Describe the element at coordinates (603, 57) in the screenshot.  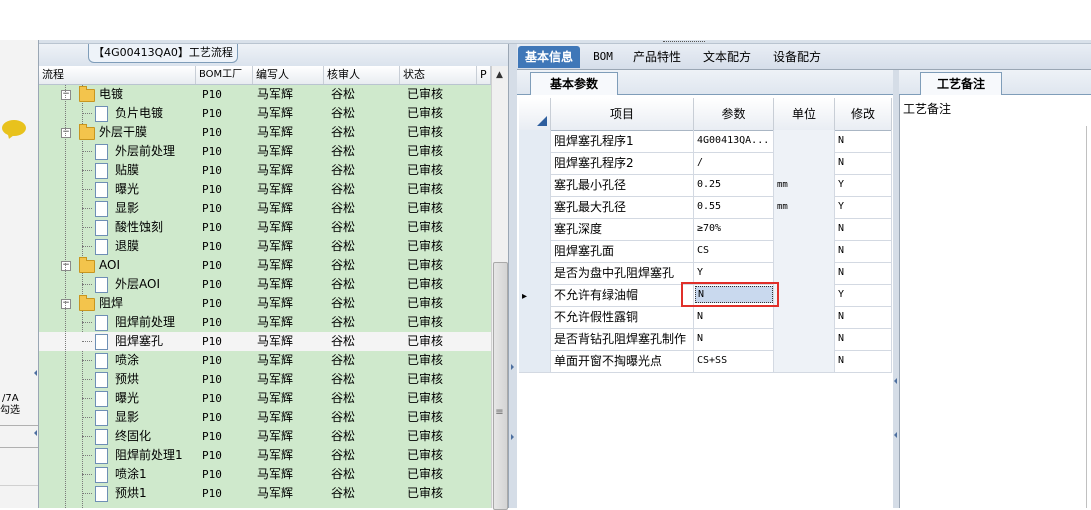
I see `tab-bom: BOM` at that location.